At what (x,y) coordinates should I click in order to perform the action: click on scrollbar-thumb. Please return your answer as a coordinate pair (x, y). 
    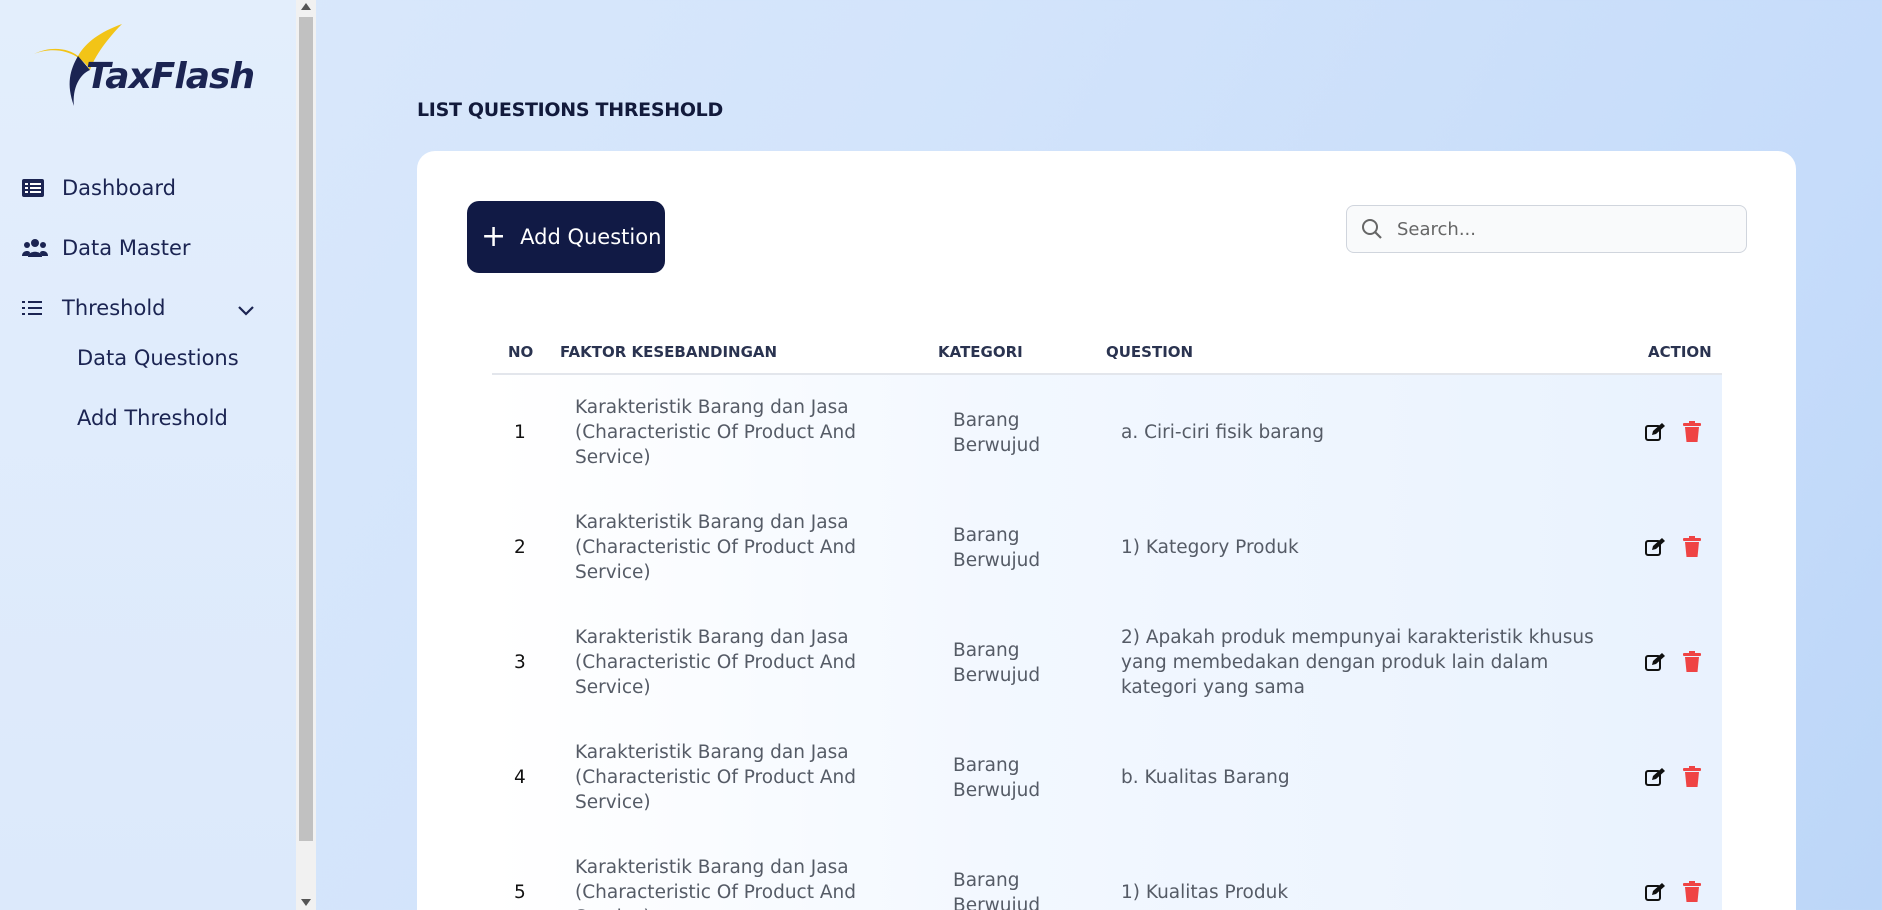
    Looking at the image, I should click on (306, 429).